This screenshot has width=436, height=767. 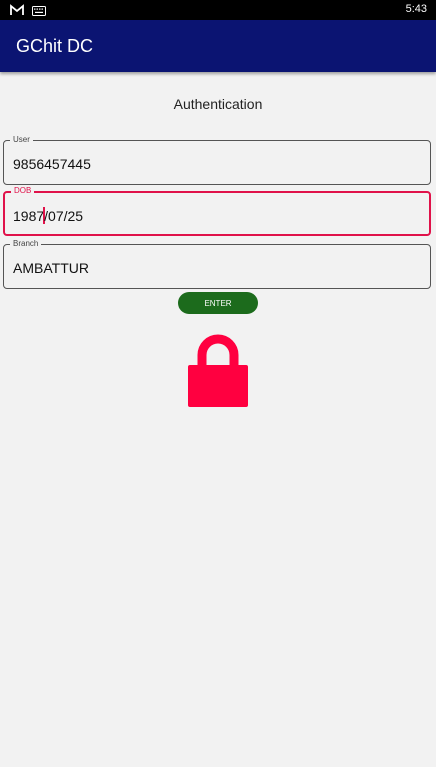 I want to click on lock-icon, so click(x=218, y=370).